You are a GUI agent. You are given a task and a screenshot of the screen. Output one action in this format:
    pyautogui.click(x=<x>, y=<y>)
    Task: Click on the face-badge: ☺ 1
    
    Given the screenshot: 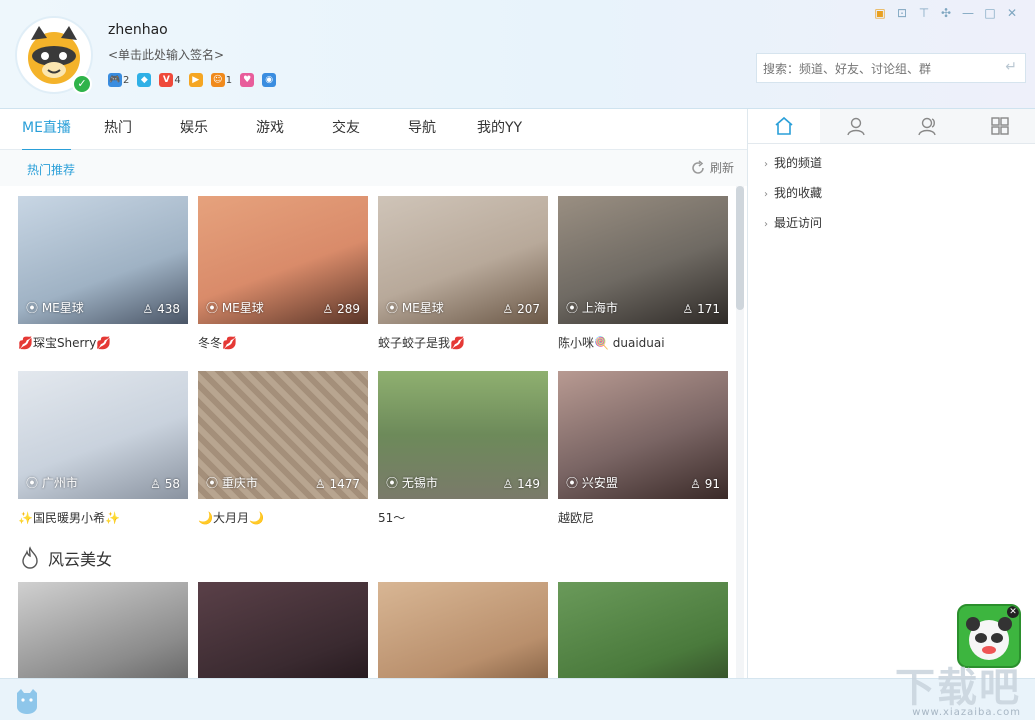 What is the action you would take?
    pyautogui.click(x=221, y=80)
    